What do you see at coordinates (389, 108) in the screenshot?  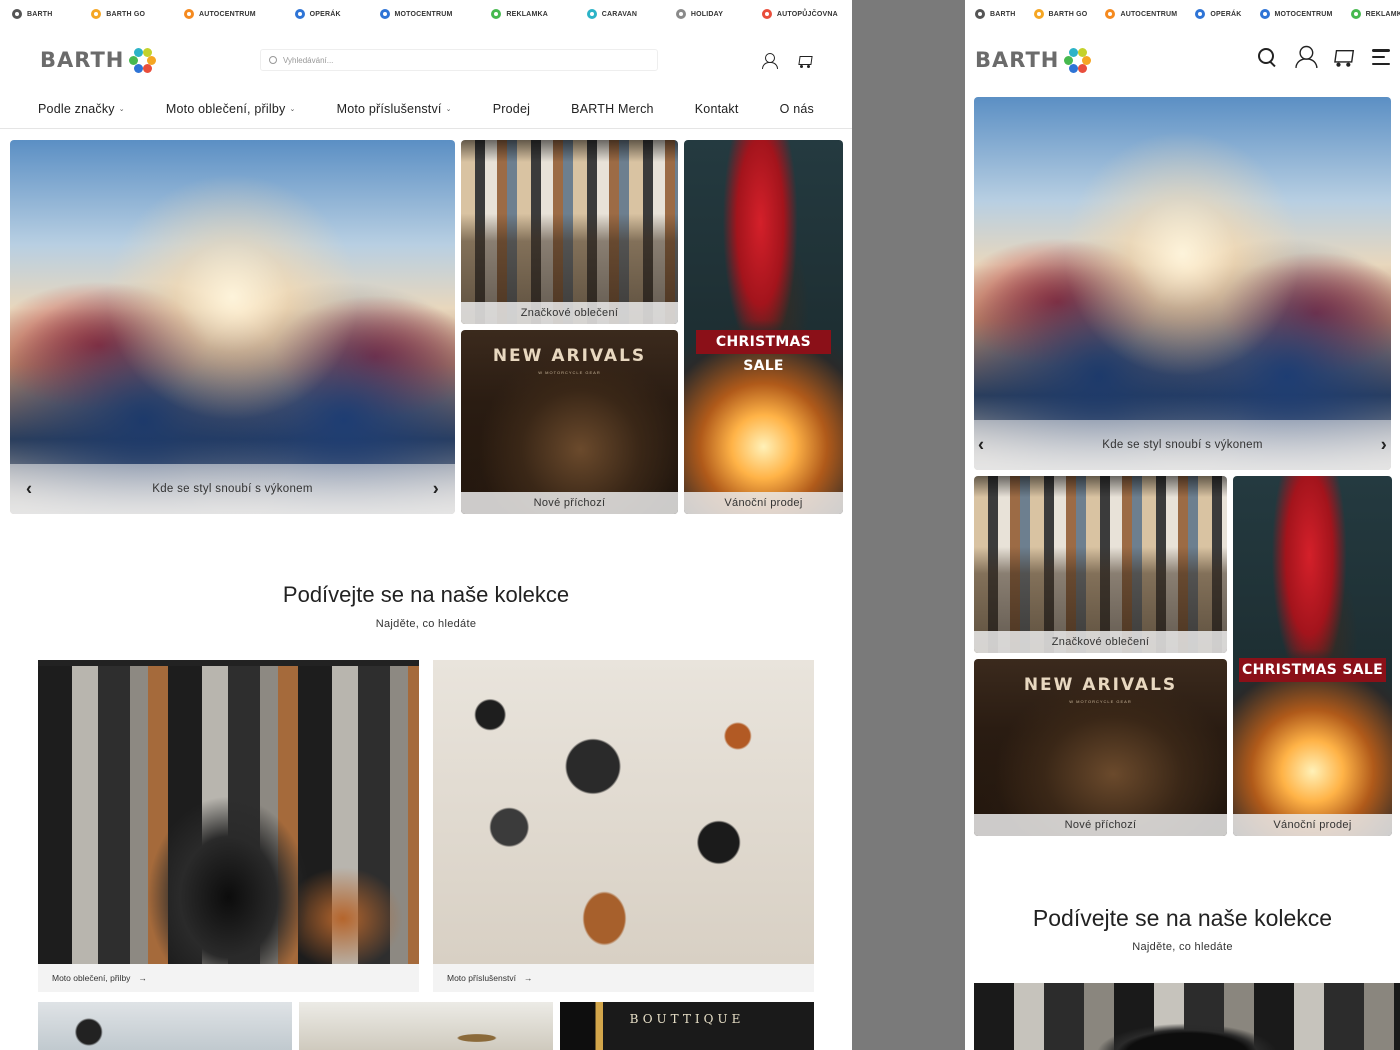 I see `nav-item-label: Moto příslušenství` at bounding box center [389, 108].